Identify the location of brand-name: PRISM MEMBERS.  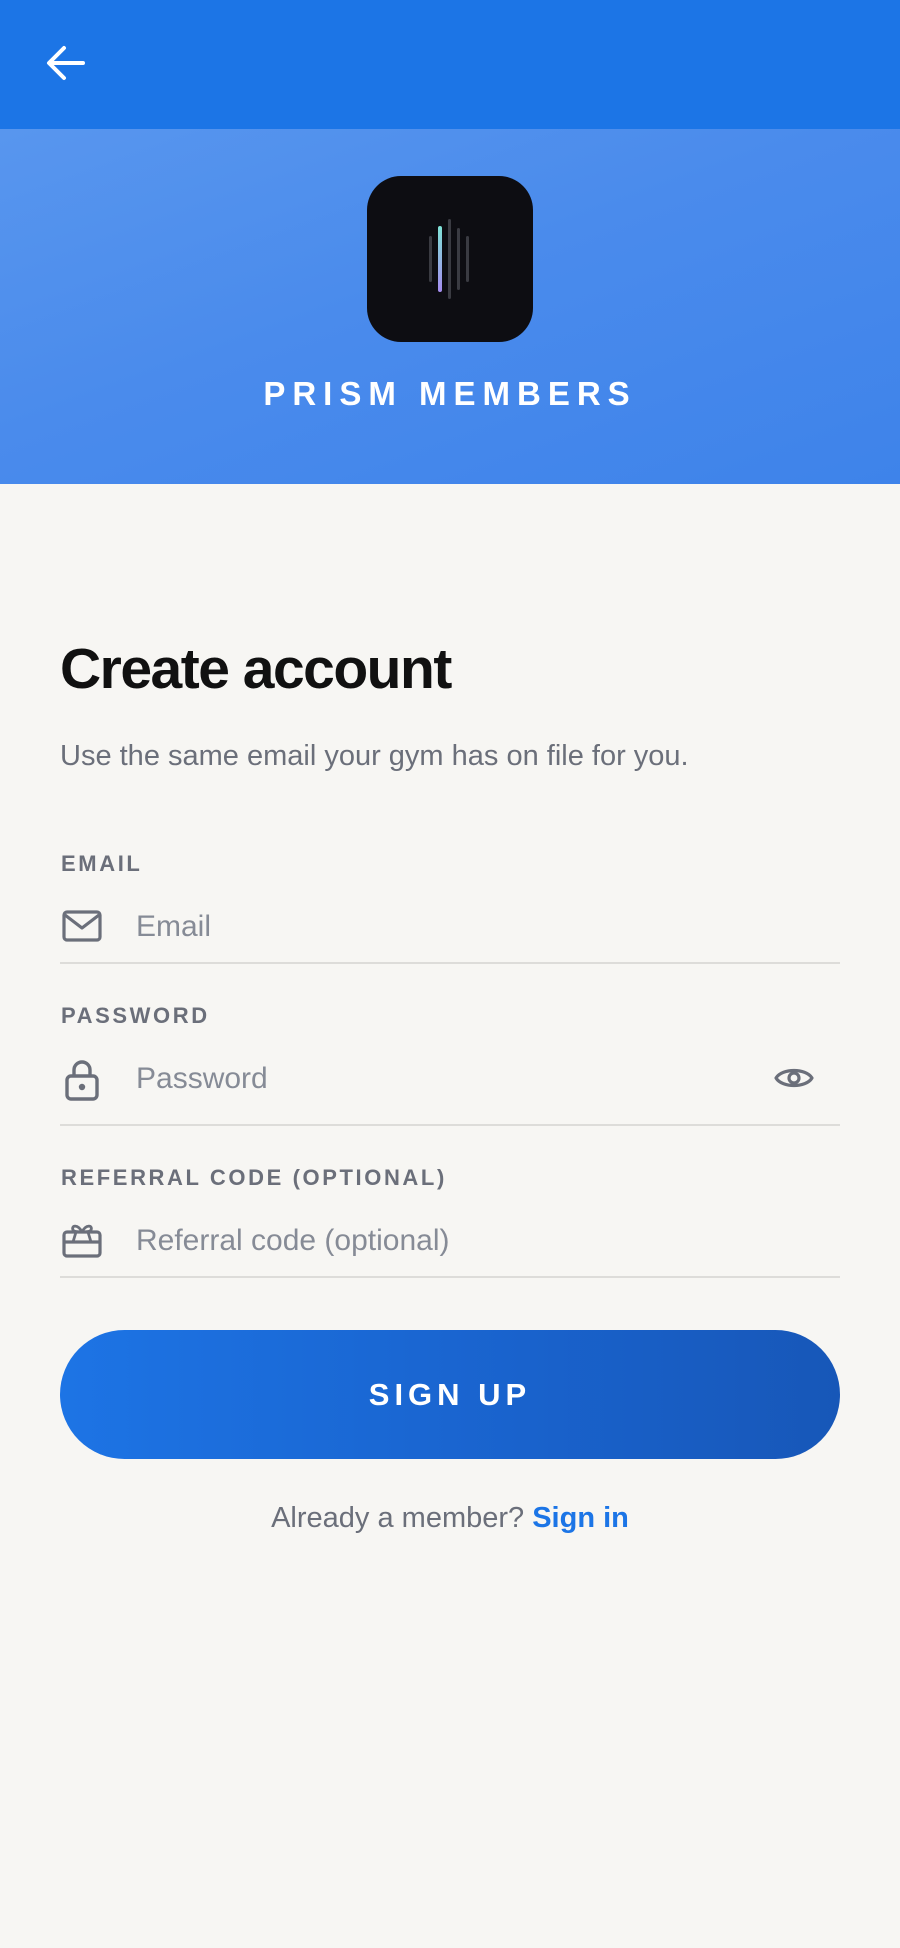
(450, 393).